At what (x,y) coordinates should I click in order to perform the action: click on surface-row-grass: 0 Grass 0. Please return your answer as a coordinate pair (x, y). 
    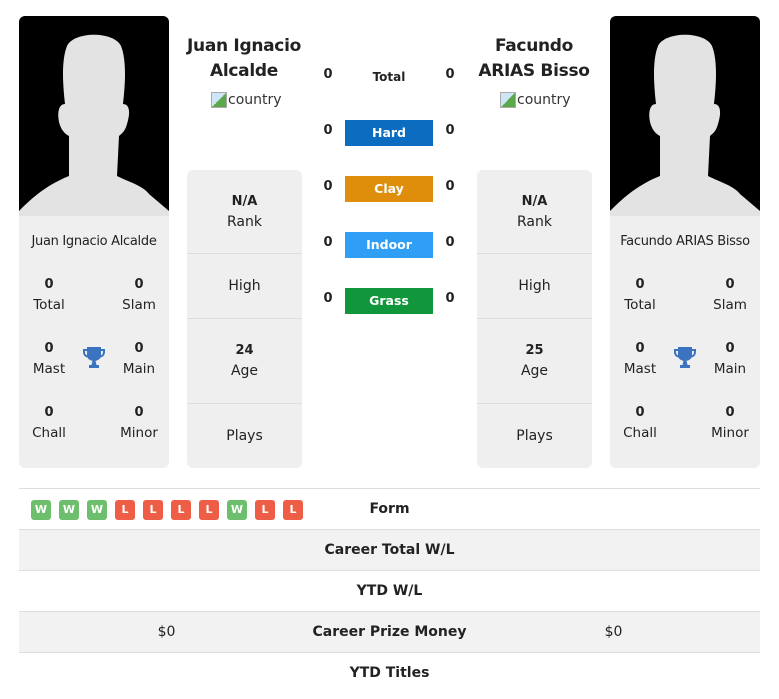
    Looking at the image, I should click on (390, 301).